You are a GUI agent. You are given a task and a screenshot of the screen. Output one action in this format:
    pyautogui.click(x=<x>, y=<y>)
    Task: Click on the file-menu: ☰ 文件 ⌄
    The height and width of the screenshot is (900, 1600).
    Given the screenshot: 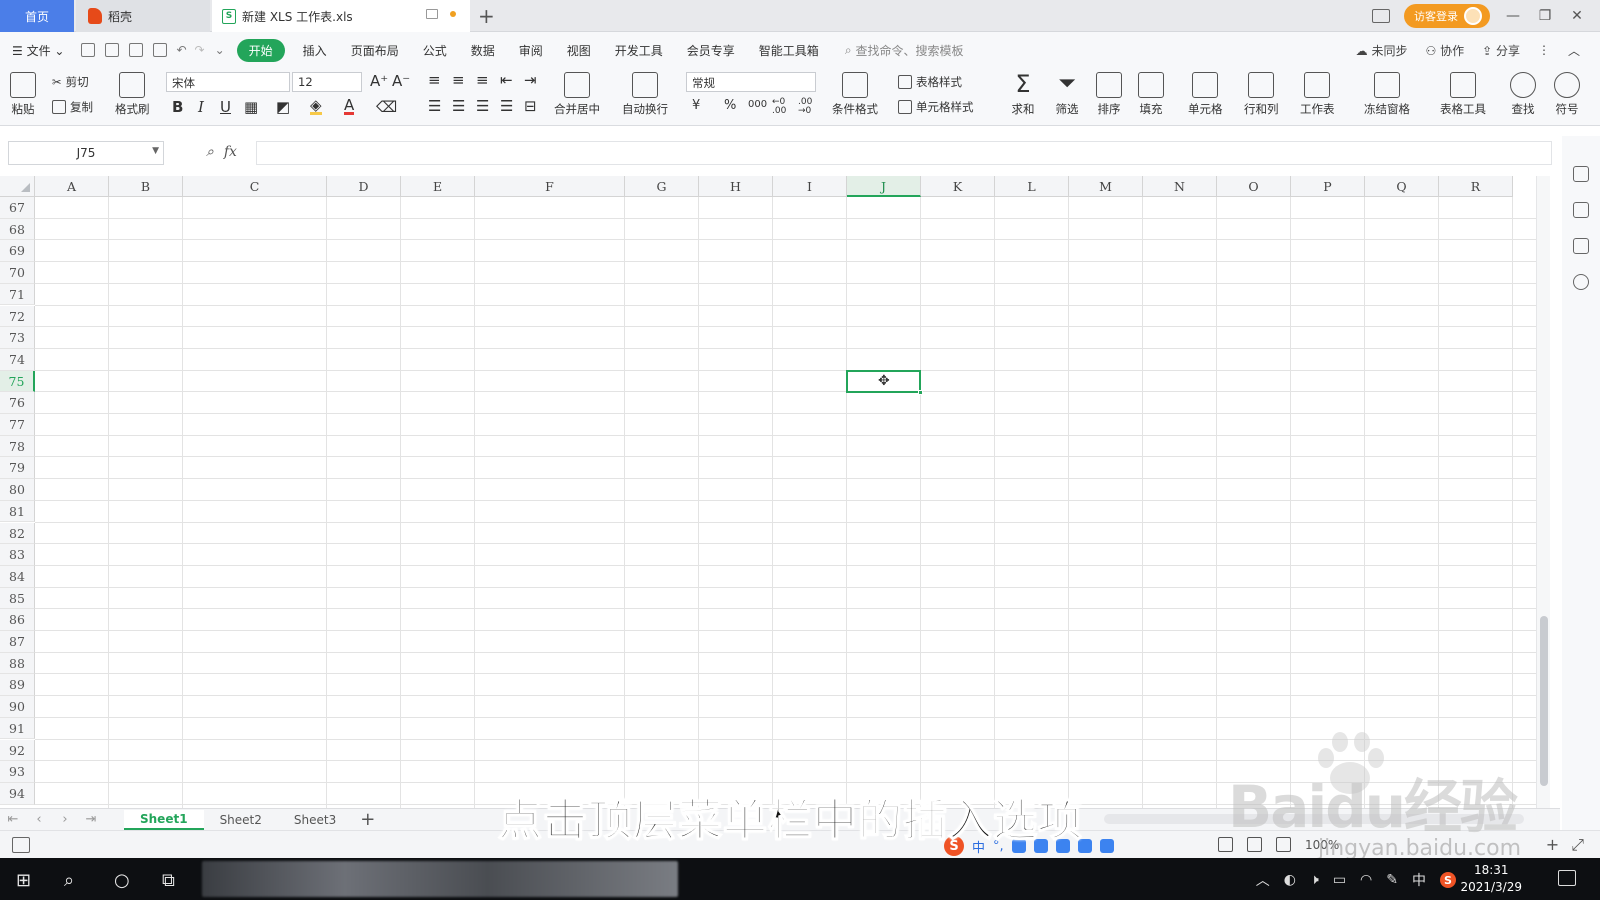 What is the action you would take?
    pyautogui.click(x=38, y=50)
    